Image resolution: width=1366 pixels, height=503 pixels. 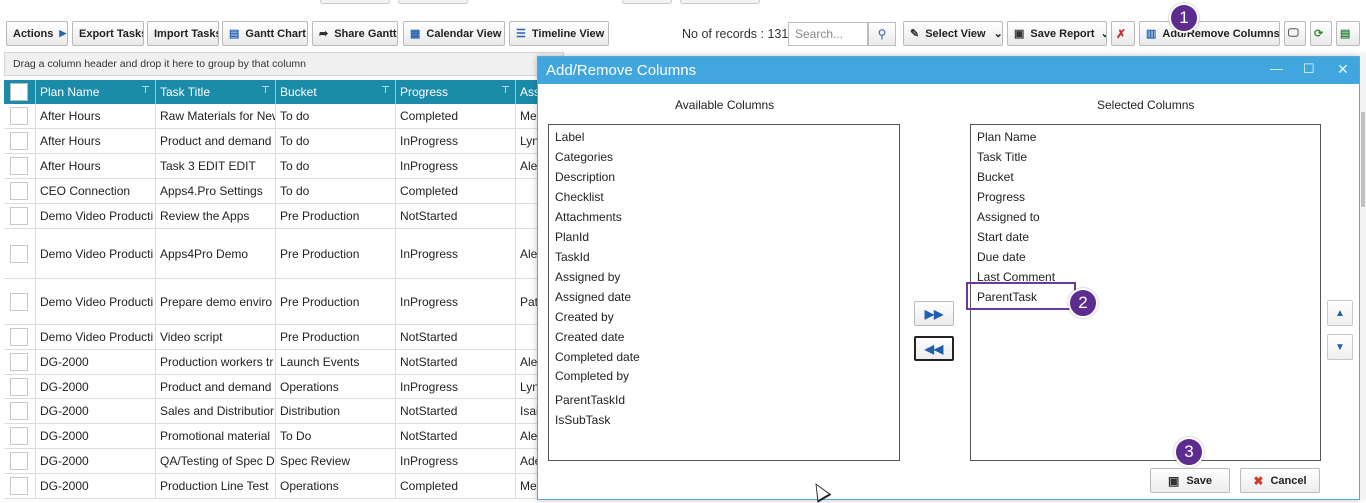 What do you see at coordinates (1057, 33) in the screenshot?
I see `save-report-button: ▣ Save Report ⌄` at bounding box center [1057, 33].